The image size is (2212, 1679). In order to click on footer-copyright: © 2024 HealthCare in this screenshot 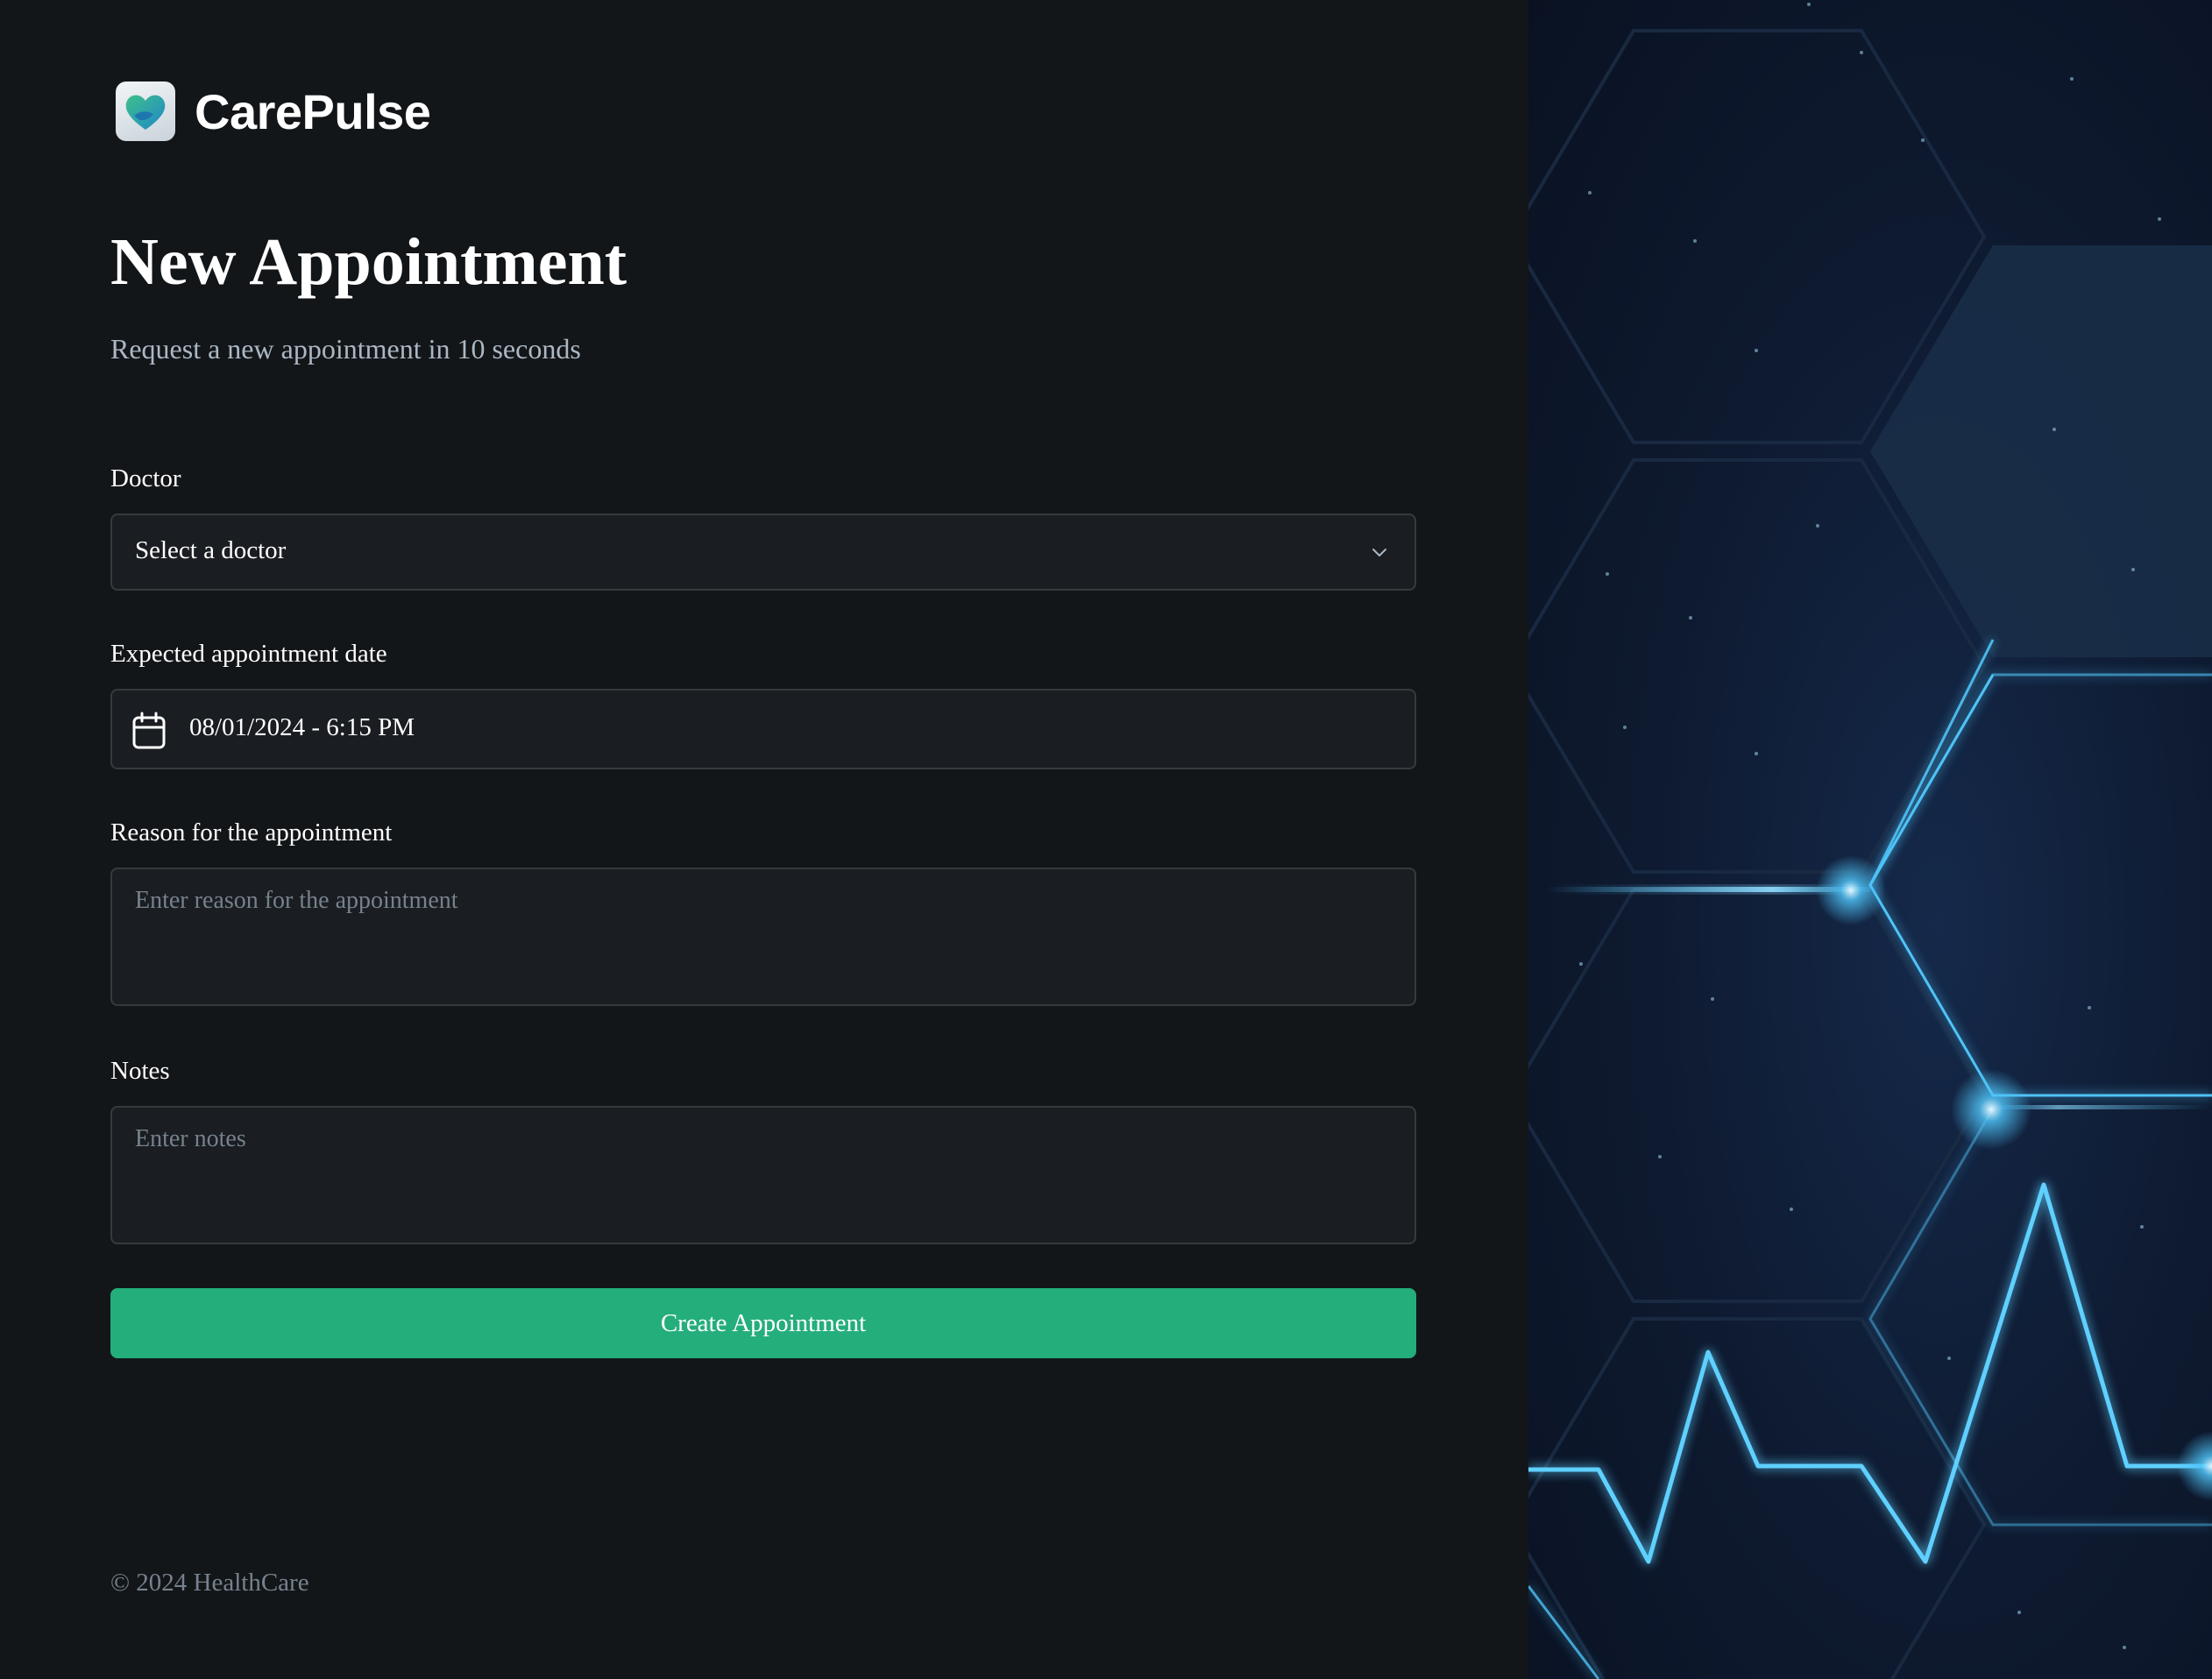, I will do `click(209, 1583)`.